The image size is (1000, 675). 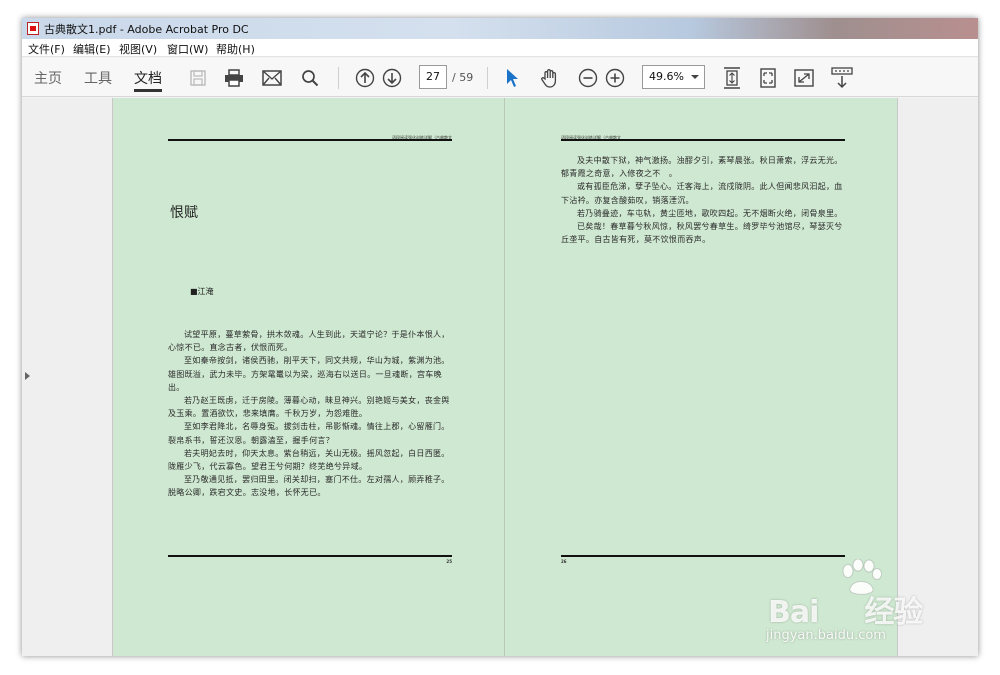 I want to click on page-number: 26, so click(x=564, y=561).